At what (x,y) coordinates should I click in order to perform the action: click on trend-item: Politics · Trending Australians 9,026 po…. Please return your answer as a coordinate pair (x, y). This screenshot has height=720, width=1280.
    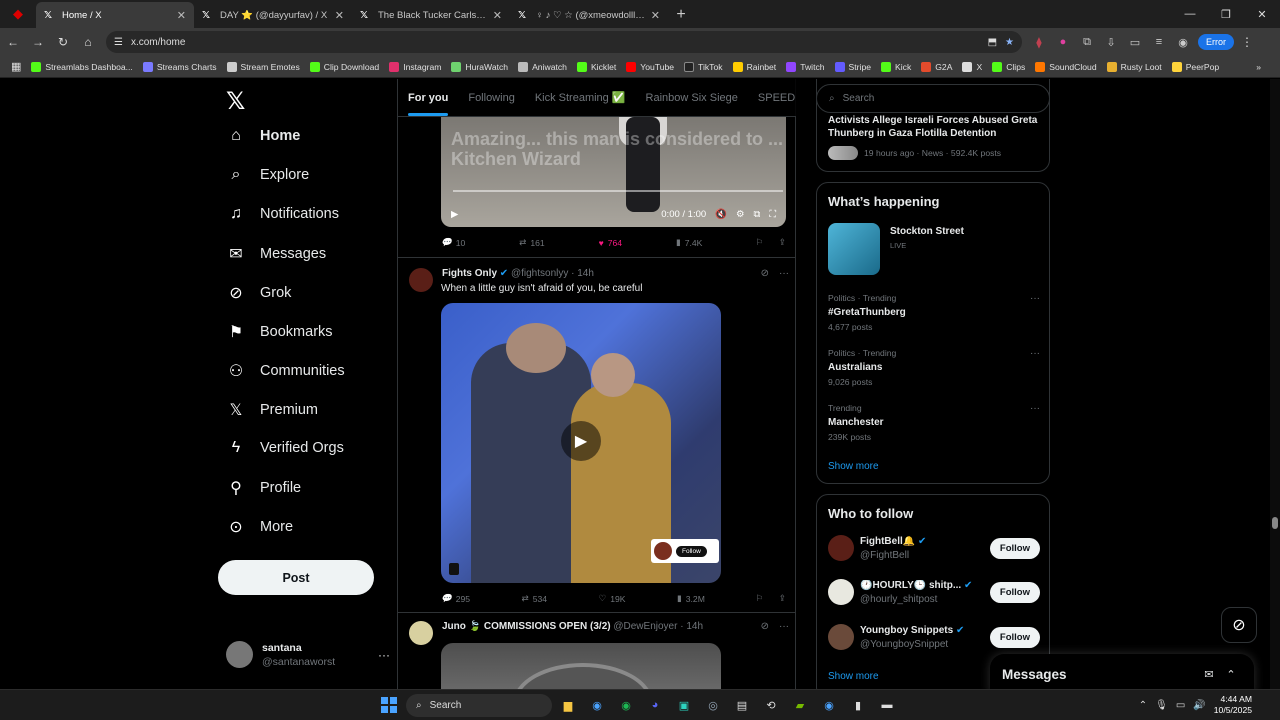
    Looking at the image, I should click on (934, 367).